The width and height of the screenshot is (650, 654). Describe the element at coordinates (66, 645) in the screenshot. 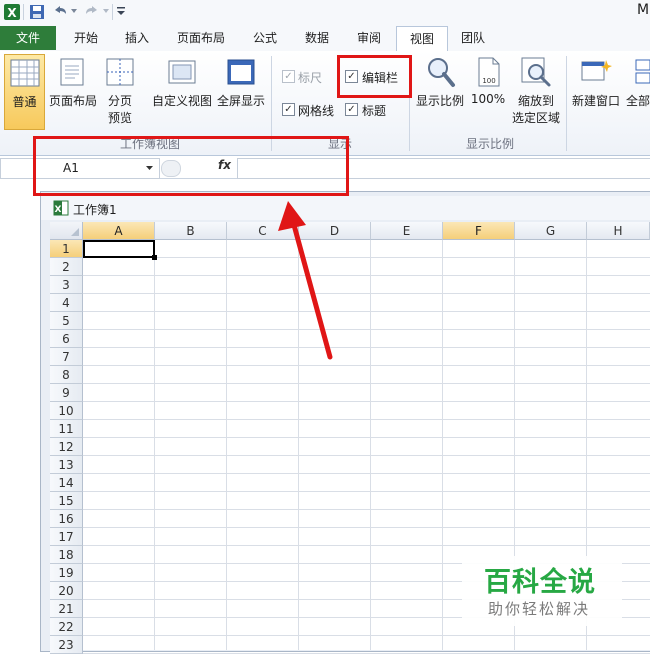

I see `row-header-23: 23` at that location.